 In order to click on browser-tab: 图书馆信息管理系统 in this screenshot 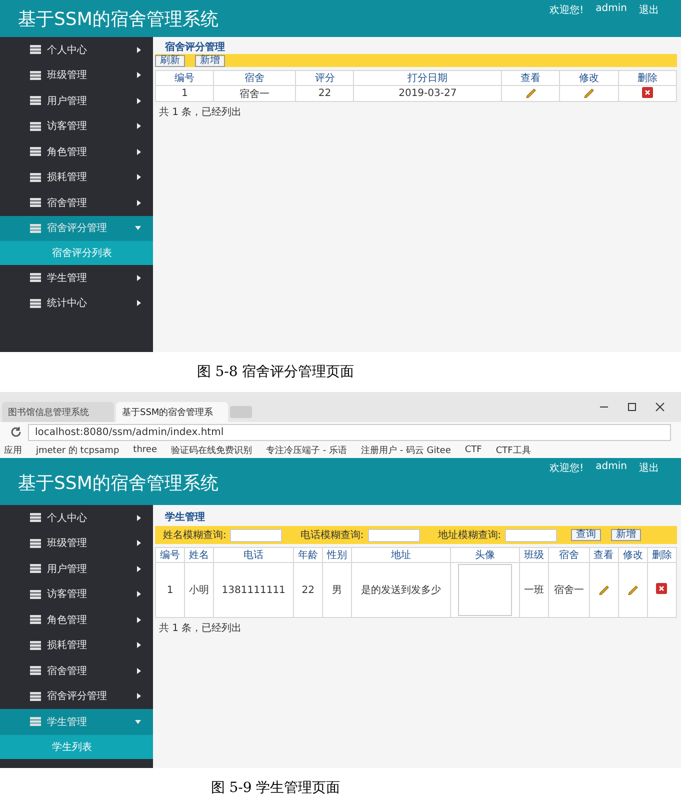, I will do `click(58, 412)`.